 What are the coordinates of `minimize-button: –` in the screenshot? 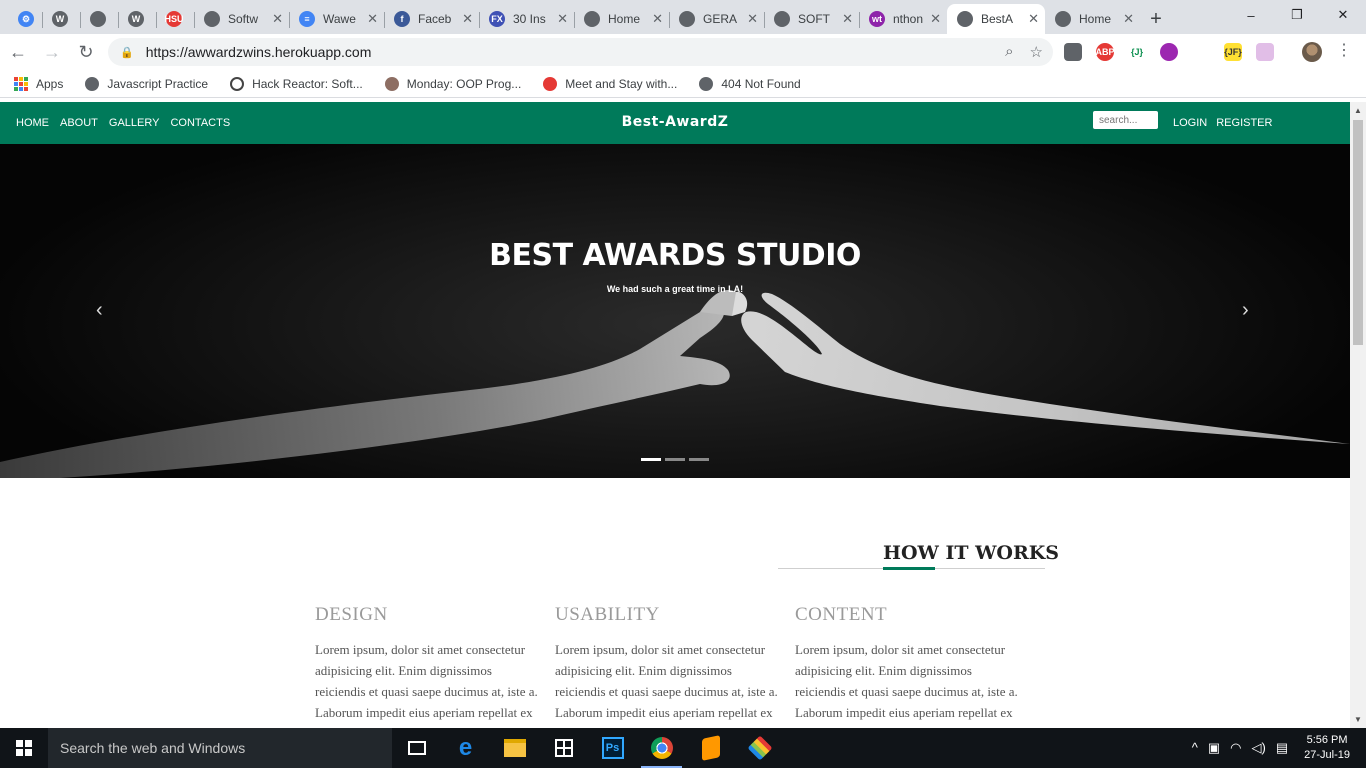 It's located at (1251, 15).